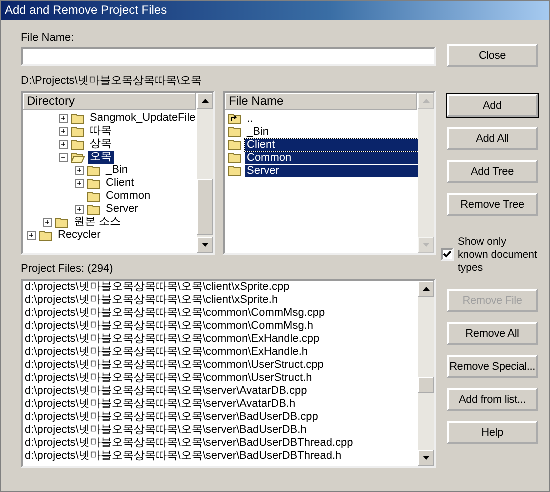 This screenshot has height=492, width=550. Describe the element at coordinates (112, 81) in the screenshot. I see `path-label: D:\Projects\넷마블오목상목따목\오목` at that location.